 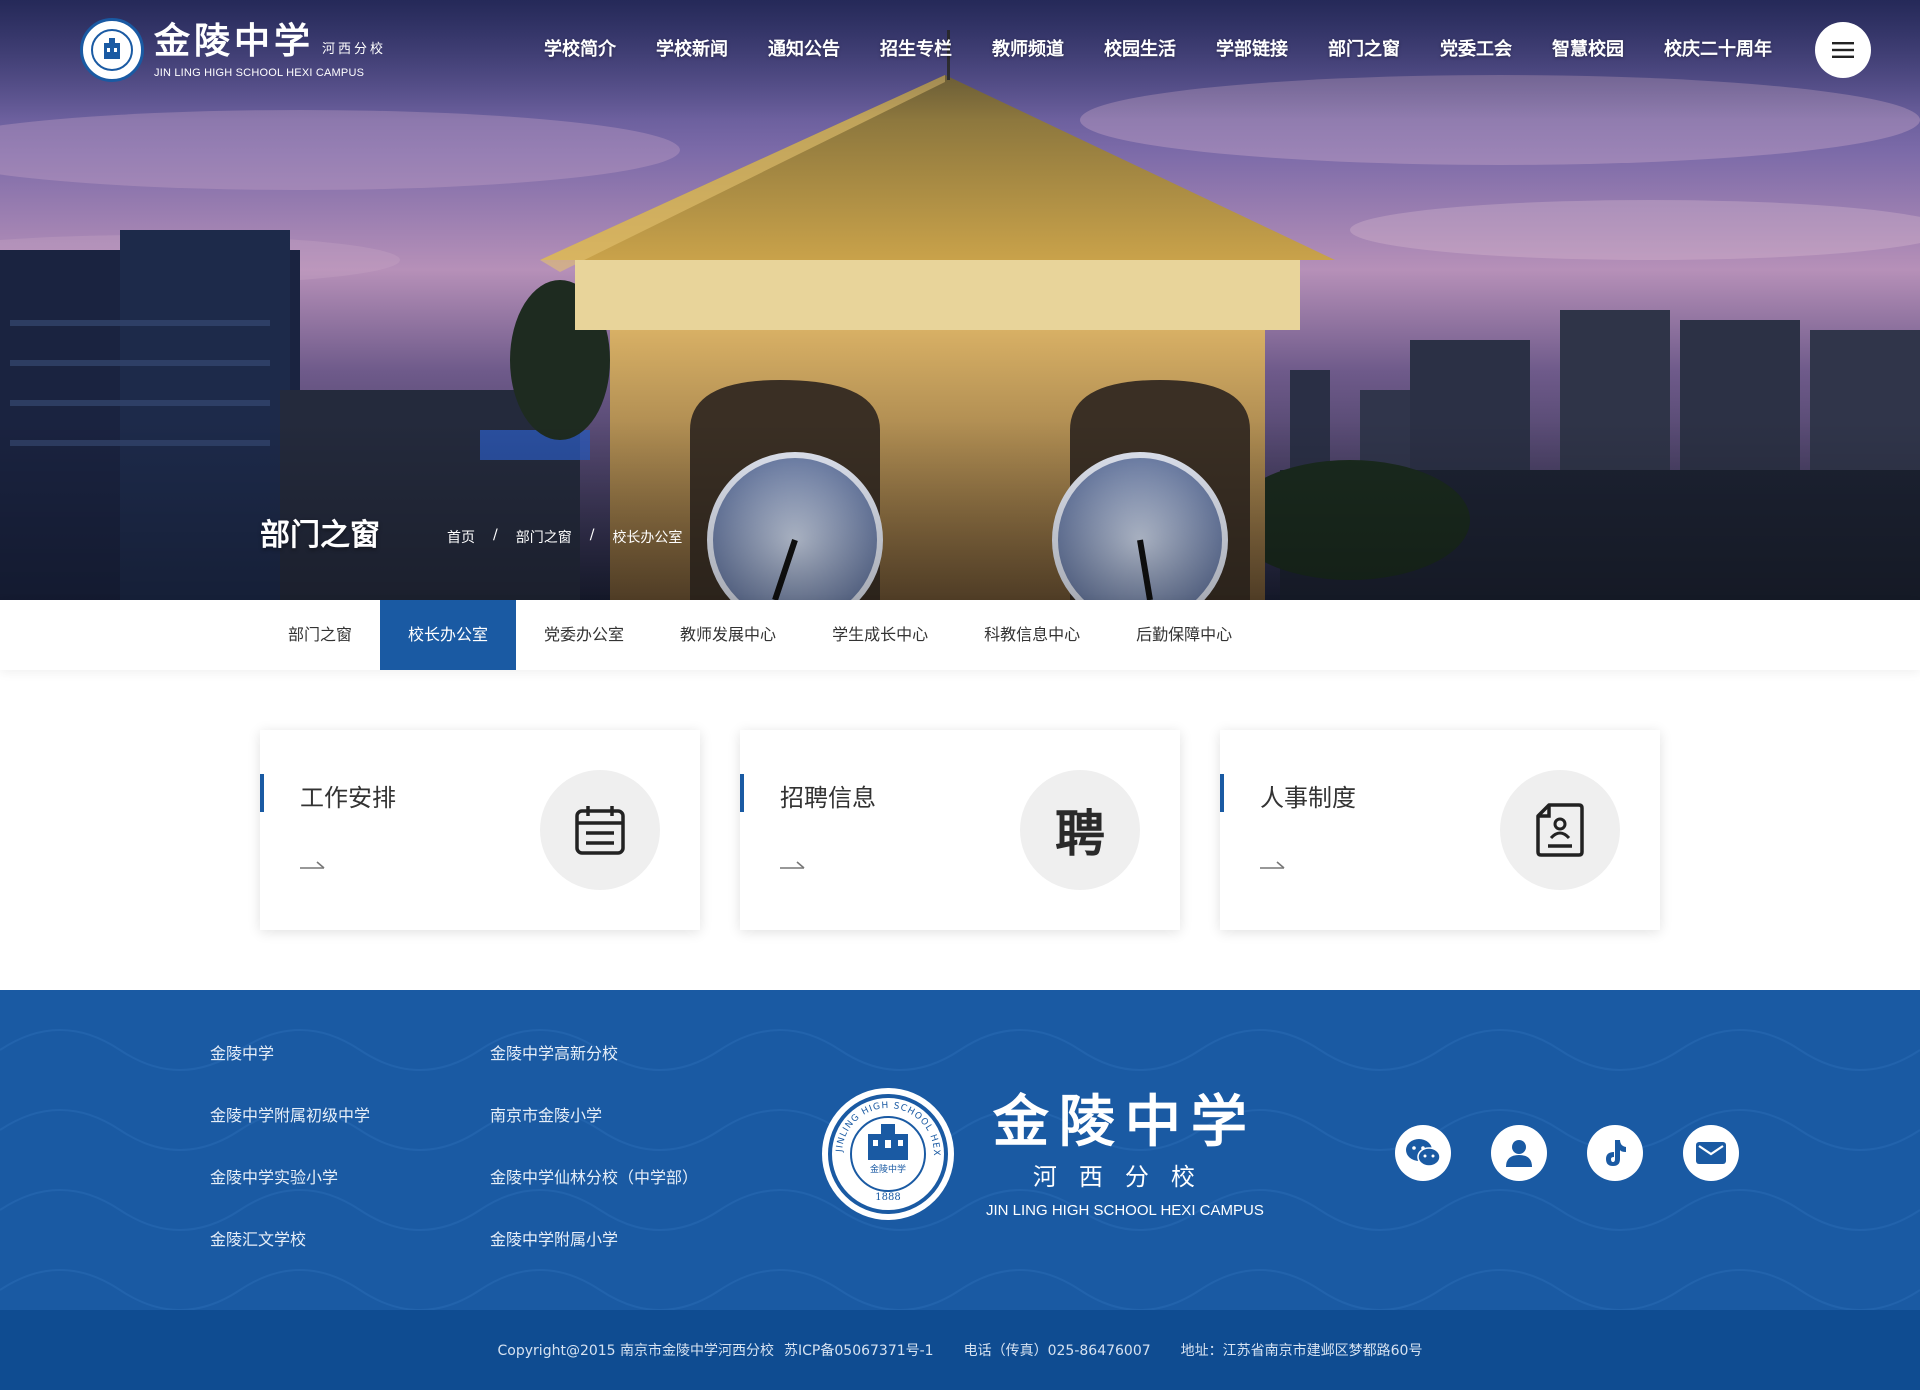 I want to click on breadcrumb-home: 首页, so click(x=461, y=537).